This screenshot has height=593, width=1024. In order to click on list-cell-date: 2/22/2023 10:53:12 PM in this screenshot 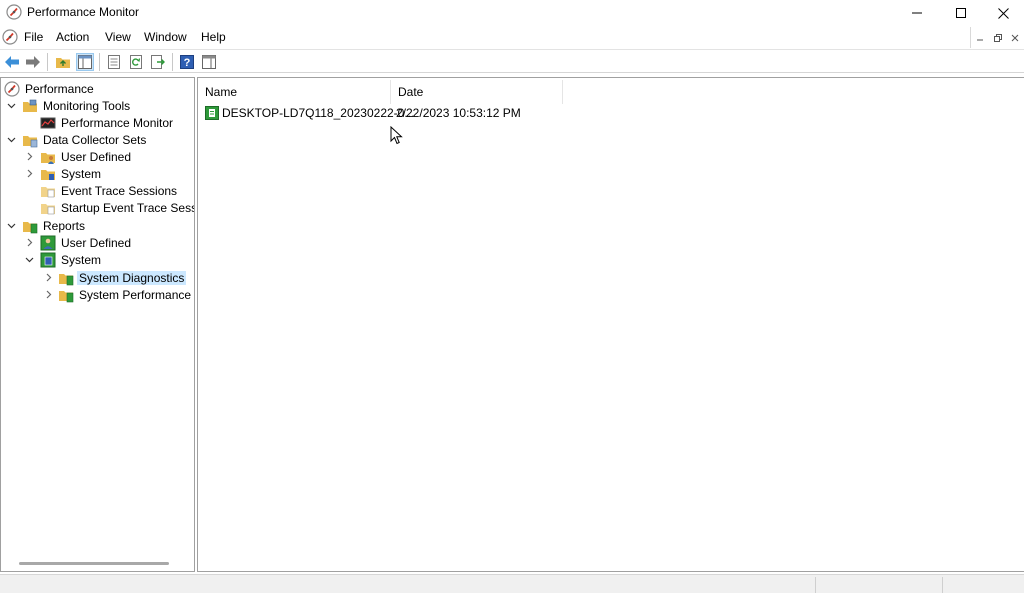, I will do `click(458, 113)`.